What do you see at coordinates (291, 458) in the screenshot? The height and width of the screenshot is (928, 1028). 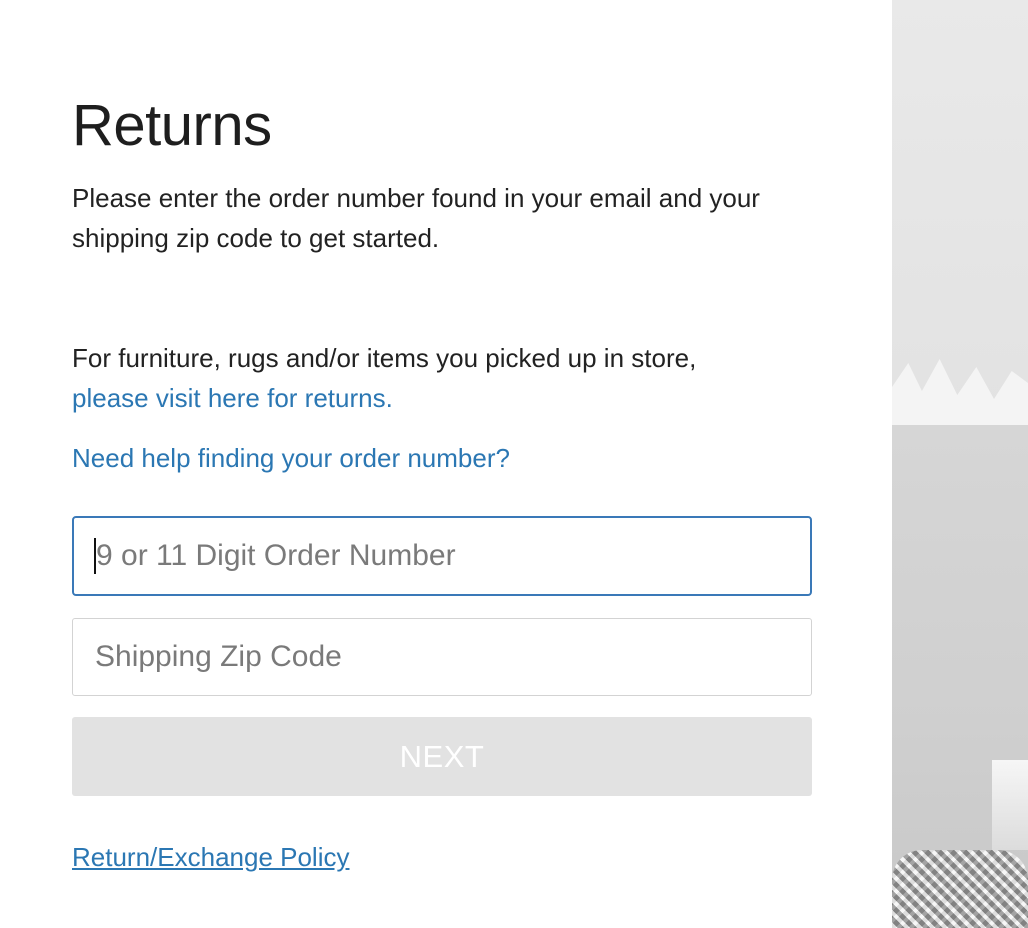 I see `order-number-help-link: Need help finding your order number?` at bounding box center [291, 458].